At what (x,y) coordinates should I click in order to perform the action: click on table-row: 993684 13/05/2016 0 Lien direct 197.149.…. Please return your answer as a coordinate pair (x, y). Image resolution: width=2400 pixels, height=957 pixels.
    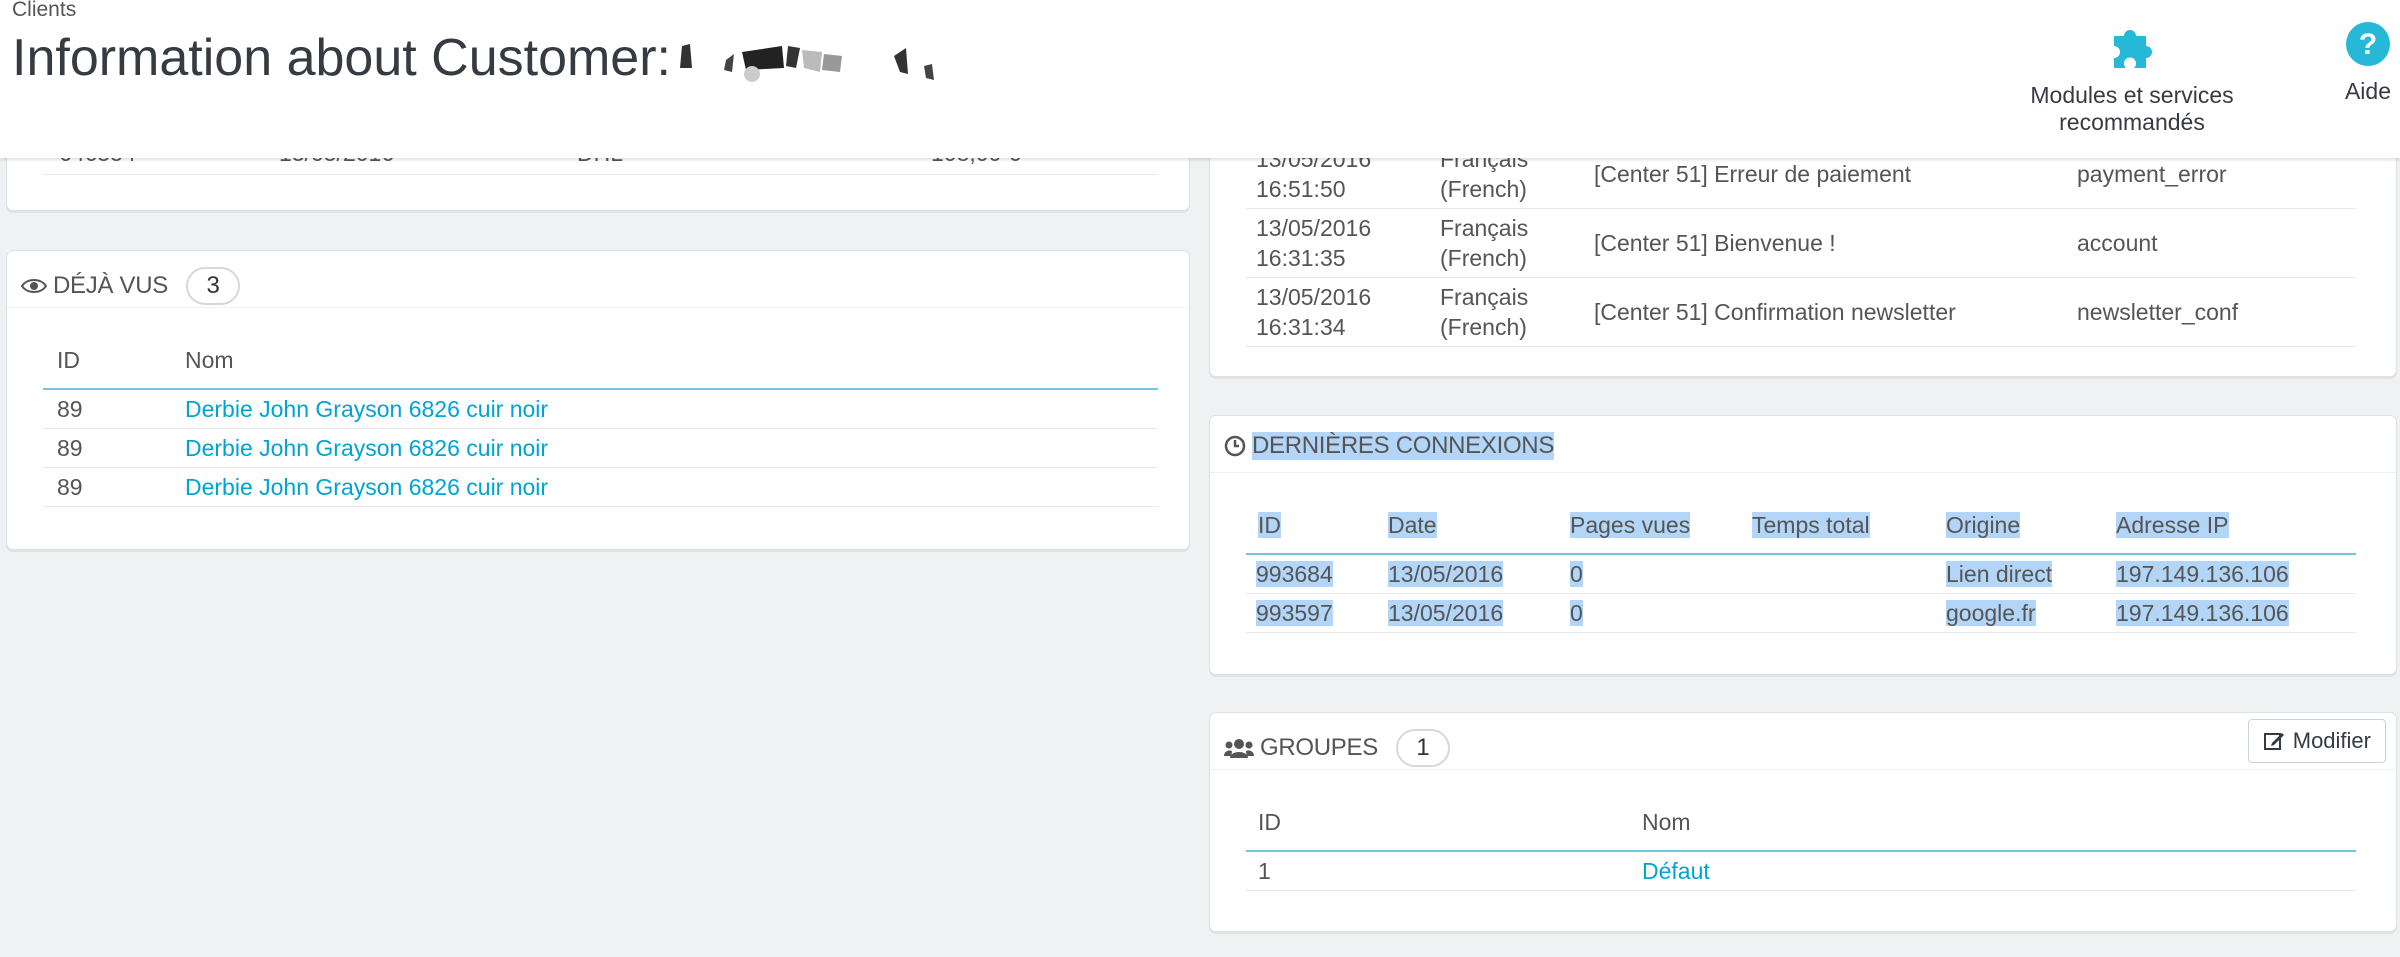
    Looking at the image, I should click on (1801, 574).